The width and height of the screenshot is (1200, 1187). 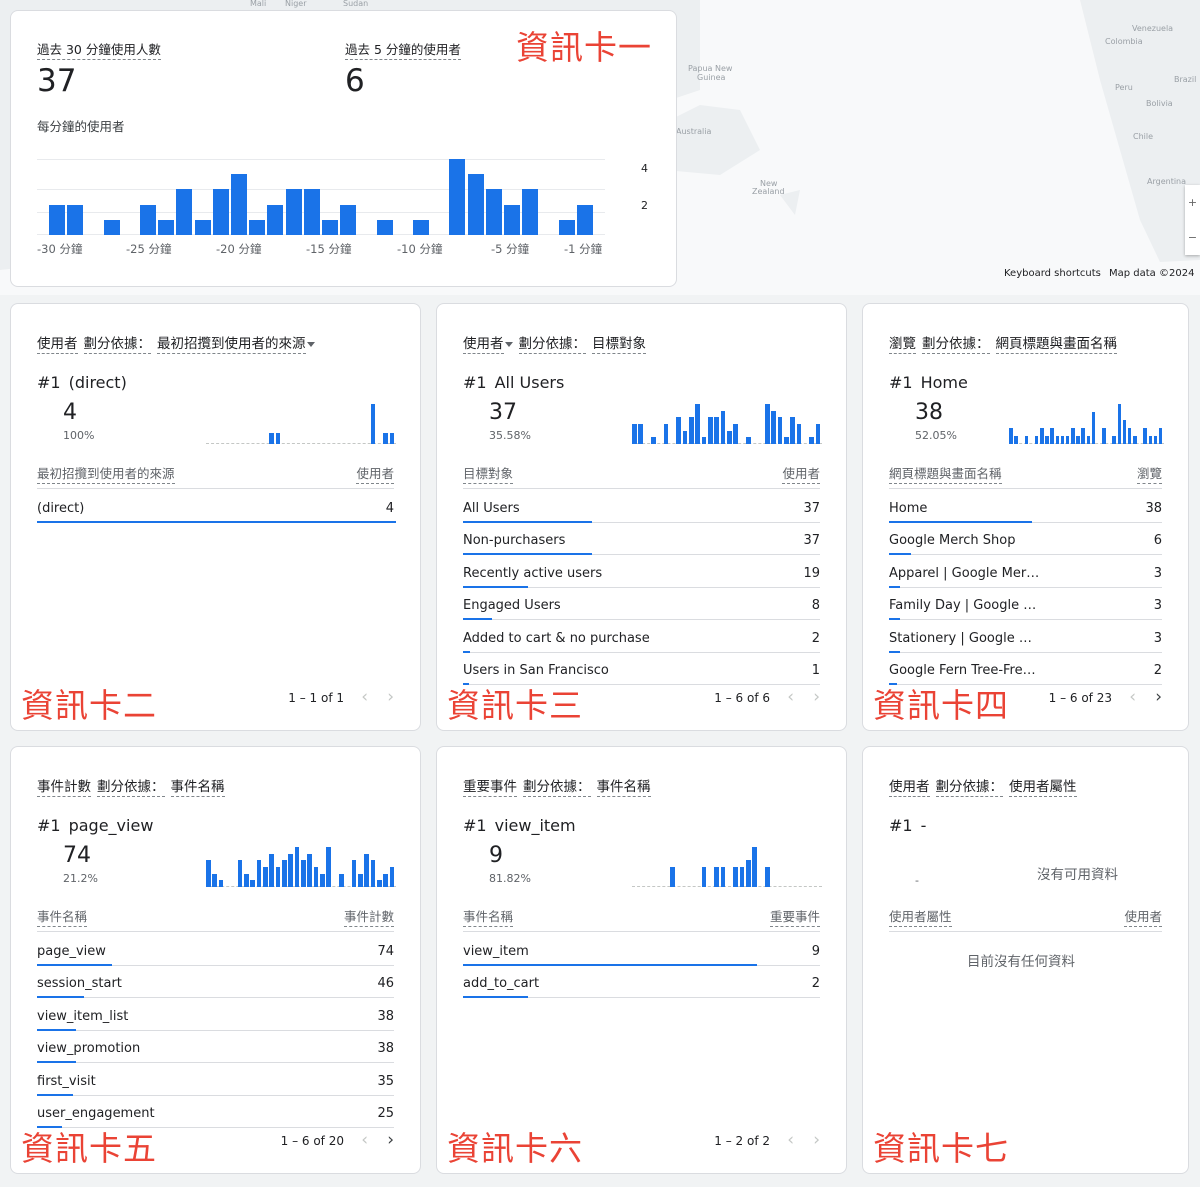 I want to click on table-row: Family Day | Google … 3, so click(x=1025, y=604).